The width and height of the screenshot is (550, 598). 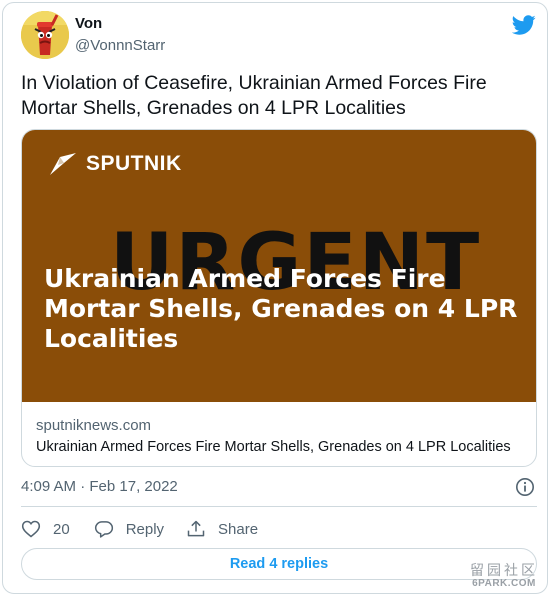 What do you see at coordinates (120, 45) in the screenshot?
I see `author-handle: @VonnnStarr` at bounding box center [120, 45].